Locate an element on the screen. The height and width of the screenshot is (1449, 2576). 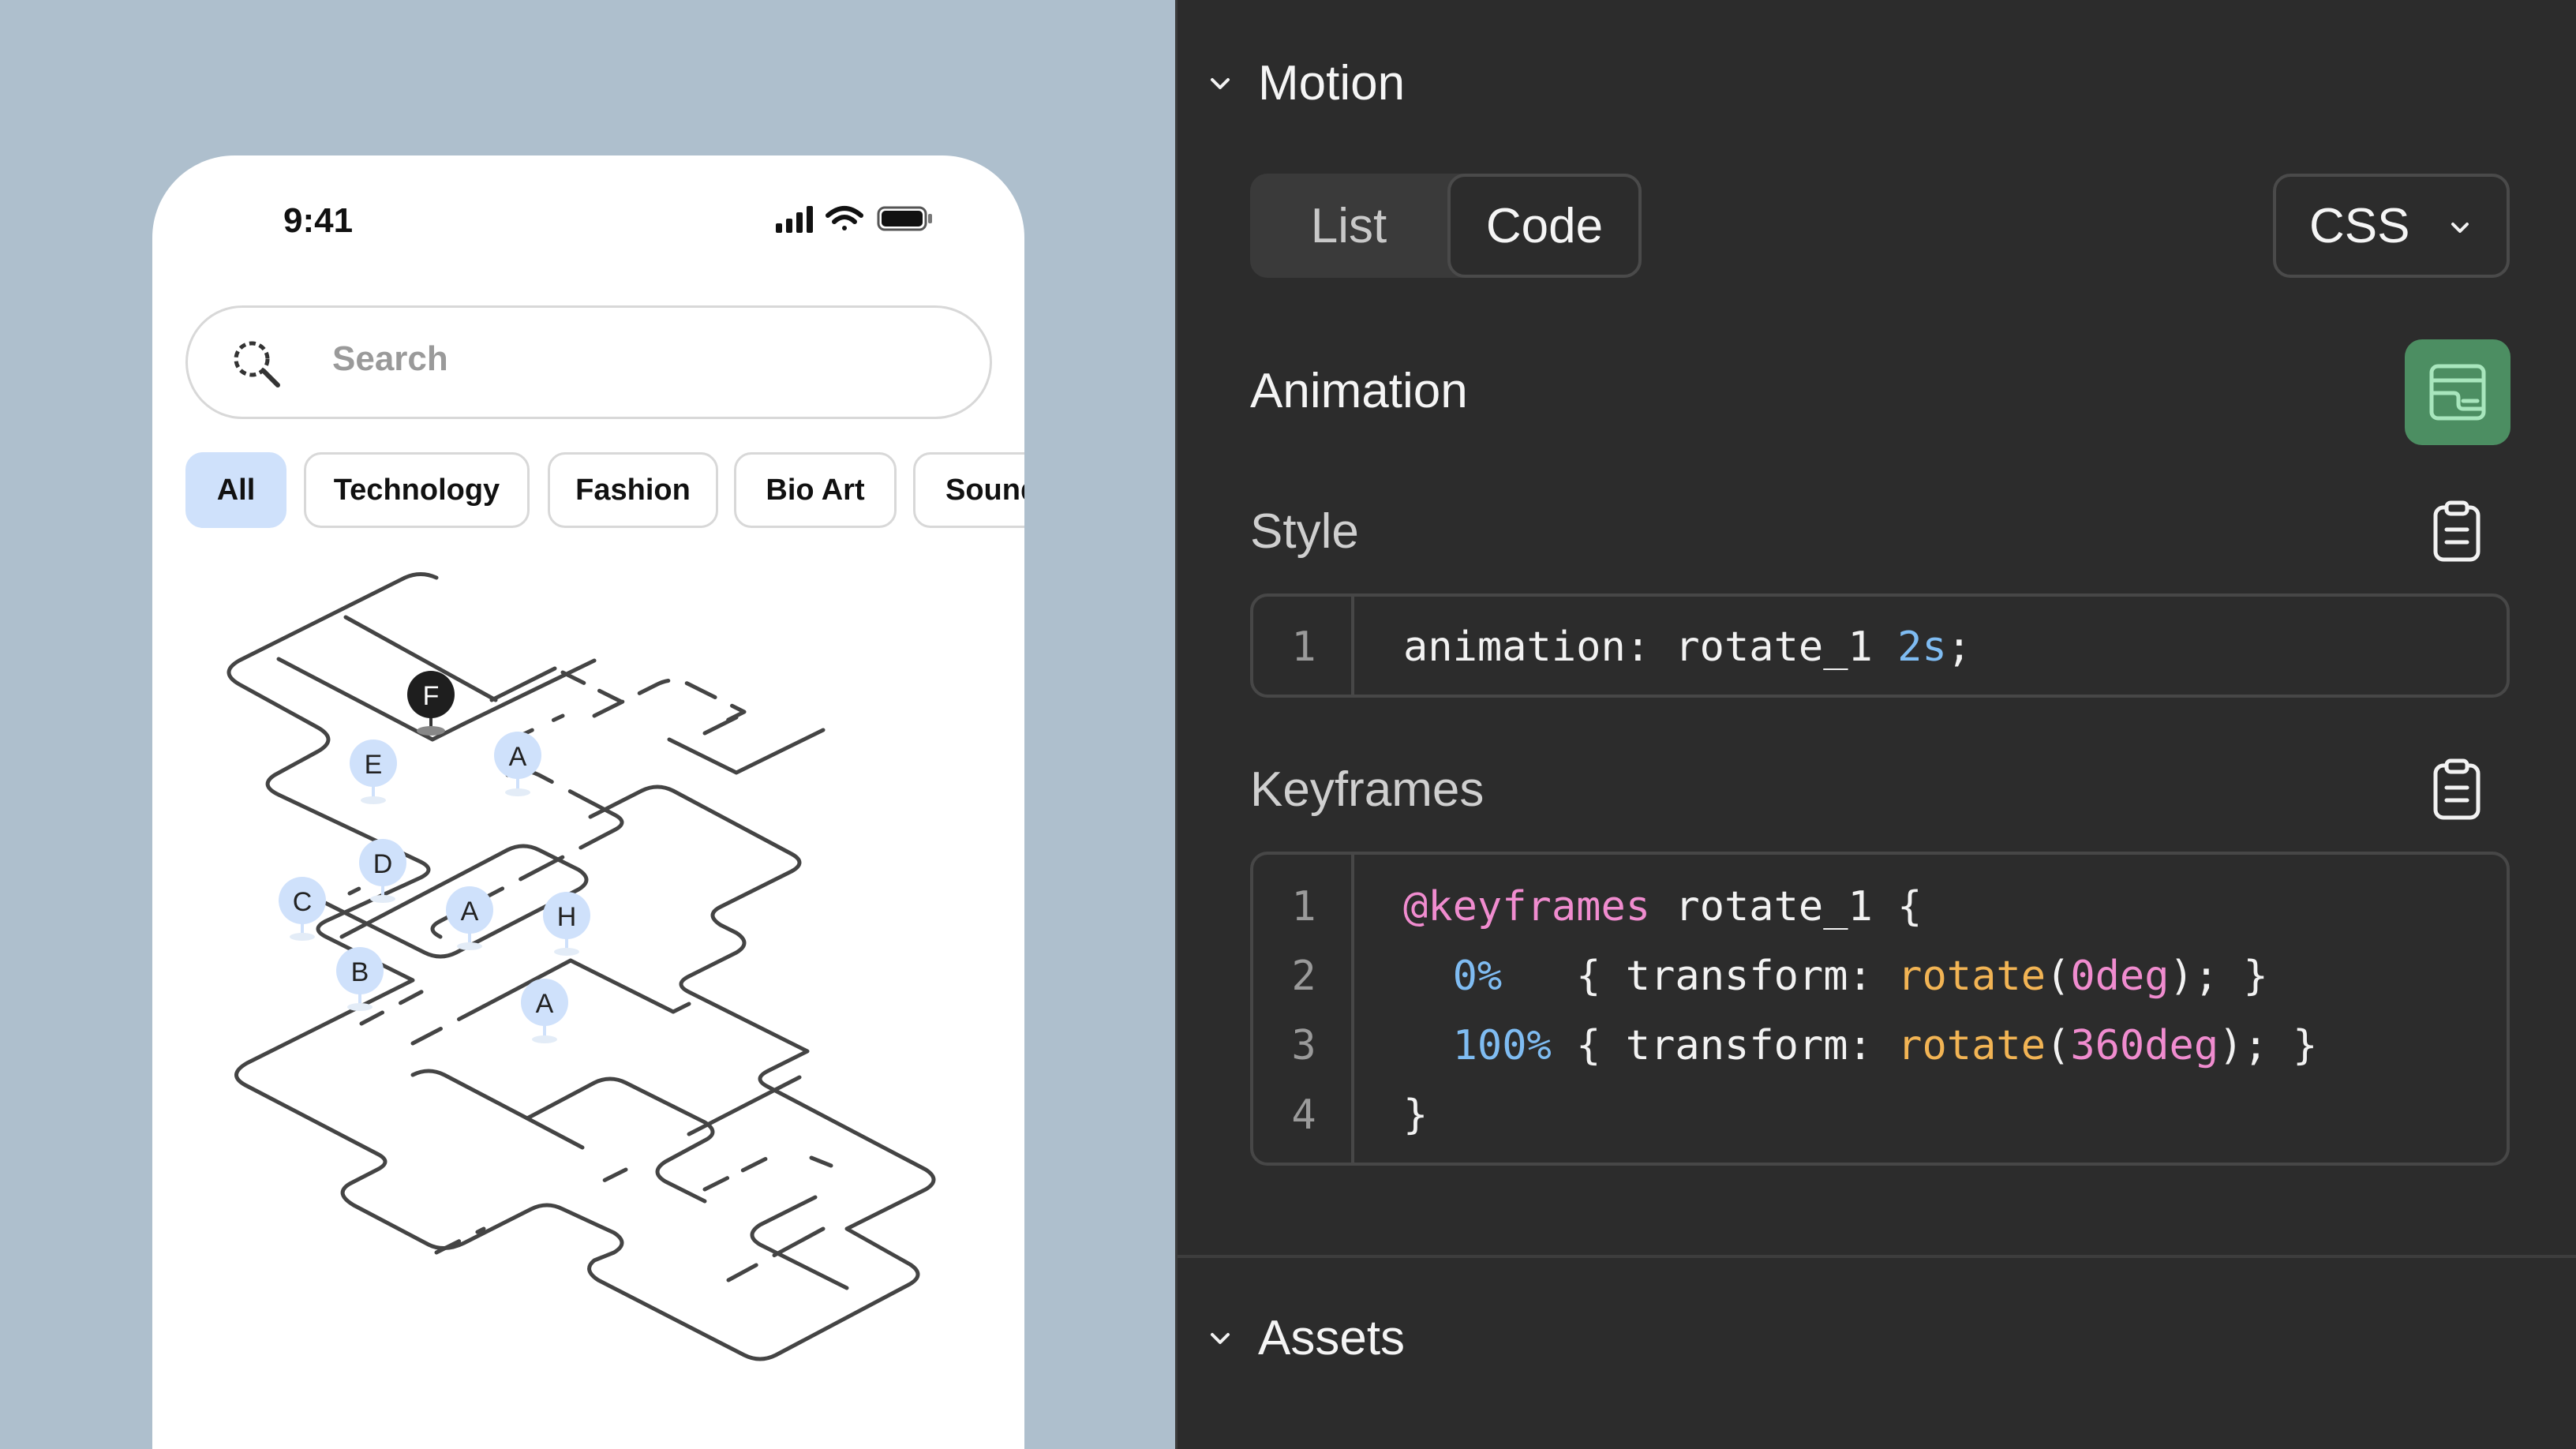
status-icons is located at coordinates (854, 219).